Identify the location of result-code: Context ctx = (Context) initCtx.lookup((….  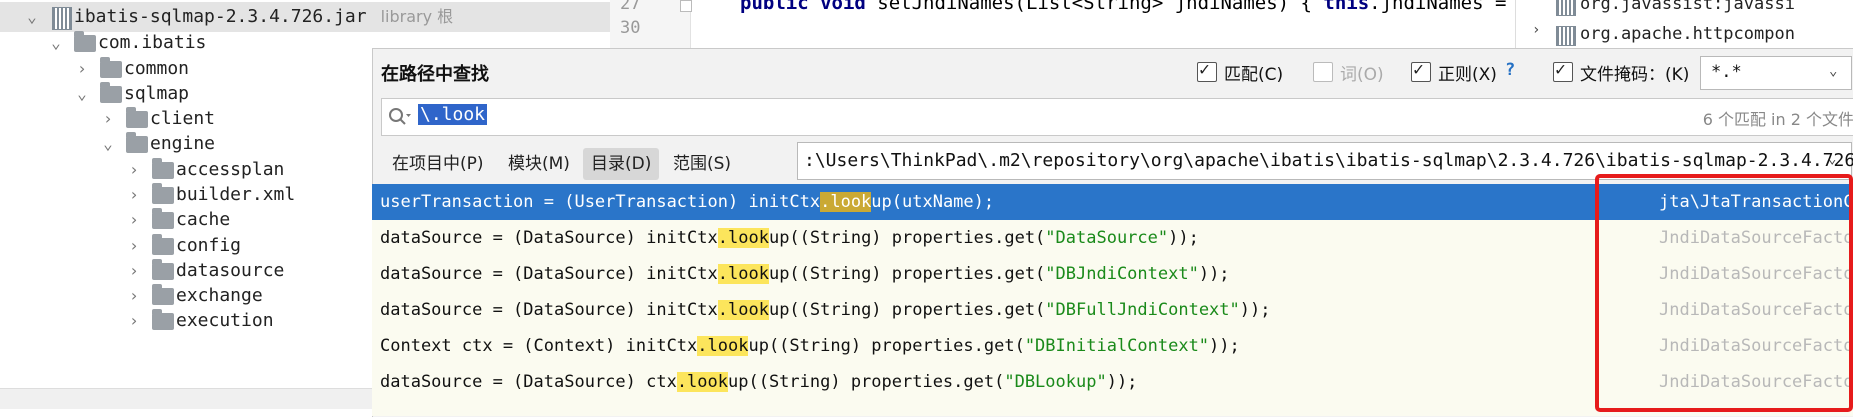
(810, 346).